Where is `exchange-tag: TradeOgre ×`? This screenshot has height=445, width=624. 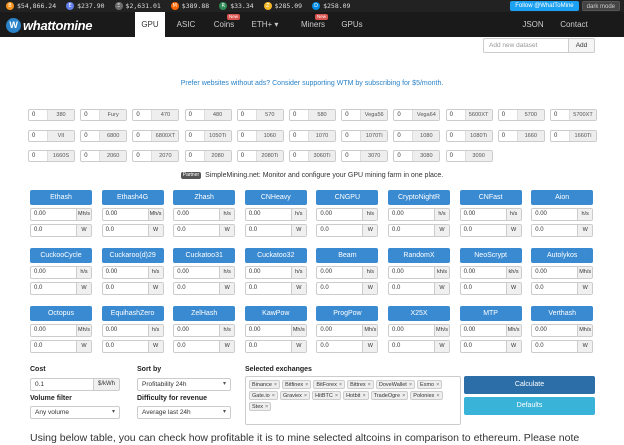
exchange-tag: TradeOgre × is located at coordinates (389, 395).